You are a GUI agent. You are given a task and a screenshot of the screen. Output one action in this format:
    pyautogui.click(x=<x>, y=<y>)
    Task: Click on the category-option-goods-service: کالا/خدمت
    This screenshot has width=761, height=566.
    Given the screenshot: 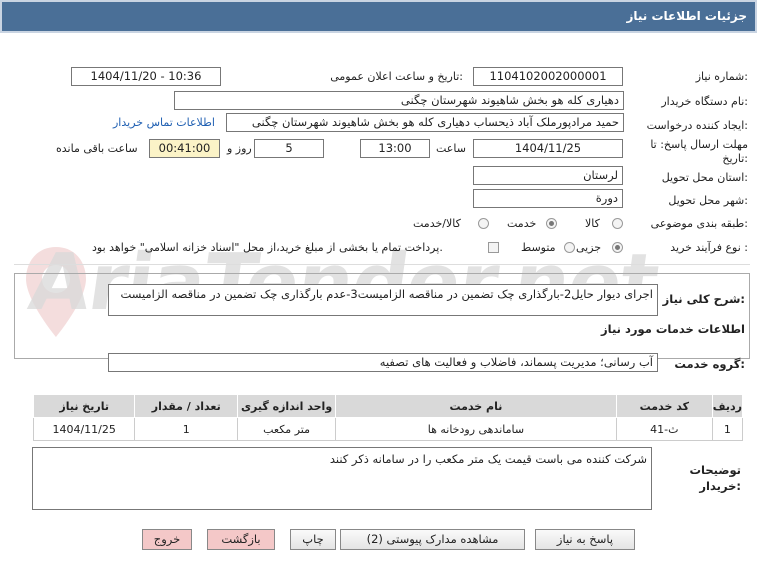 What is the action you would take?
    pyautogui.click(x=437, y=223)
    